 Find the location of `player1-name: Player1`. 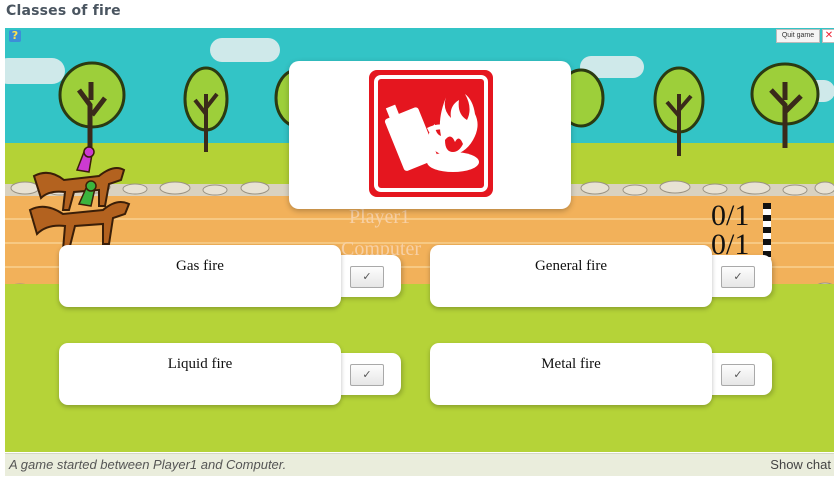

player1-name: Player1 is located at coordinates (380, 217).